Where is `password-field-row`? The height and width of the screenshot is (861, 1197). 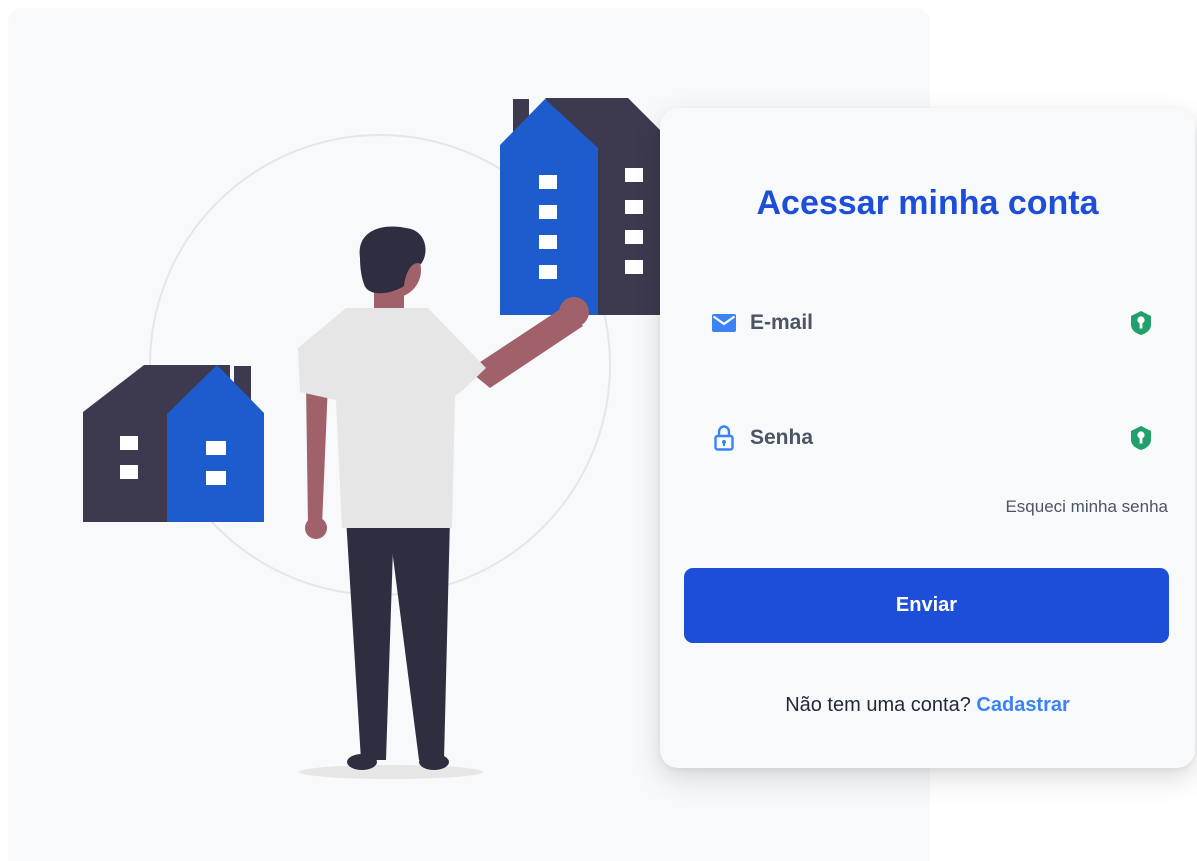
password-field-row is located at coordinates (932, 438).